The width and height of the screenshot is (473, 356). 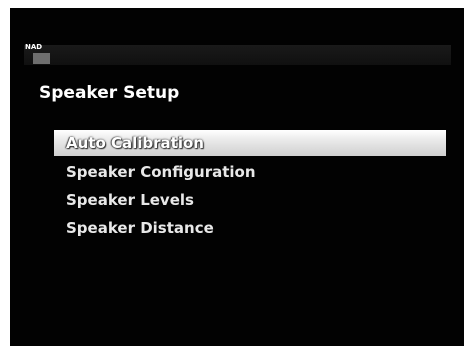 I want to click on menu-item-speaker-configuration: Speaker Configuration, so click(x=250, y=172).